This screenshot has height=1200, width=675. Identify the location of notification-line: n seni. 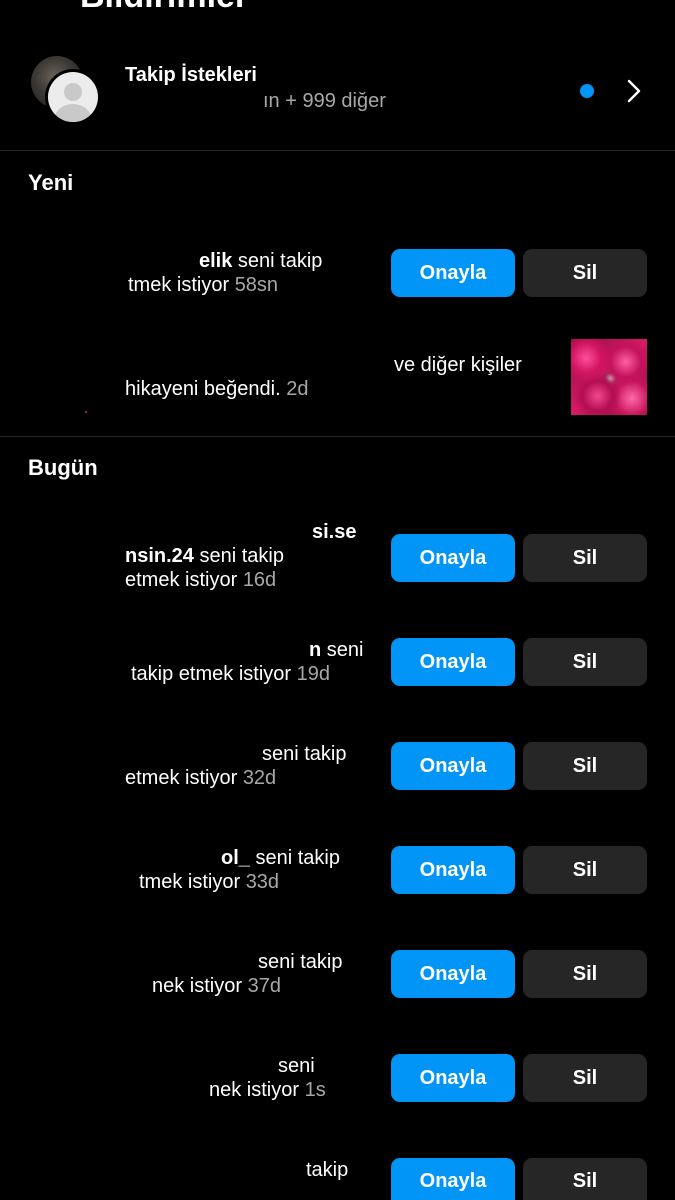
(336, 650).